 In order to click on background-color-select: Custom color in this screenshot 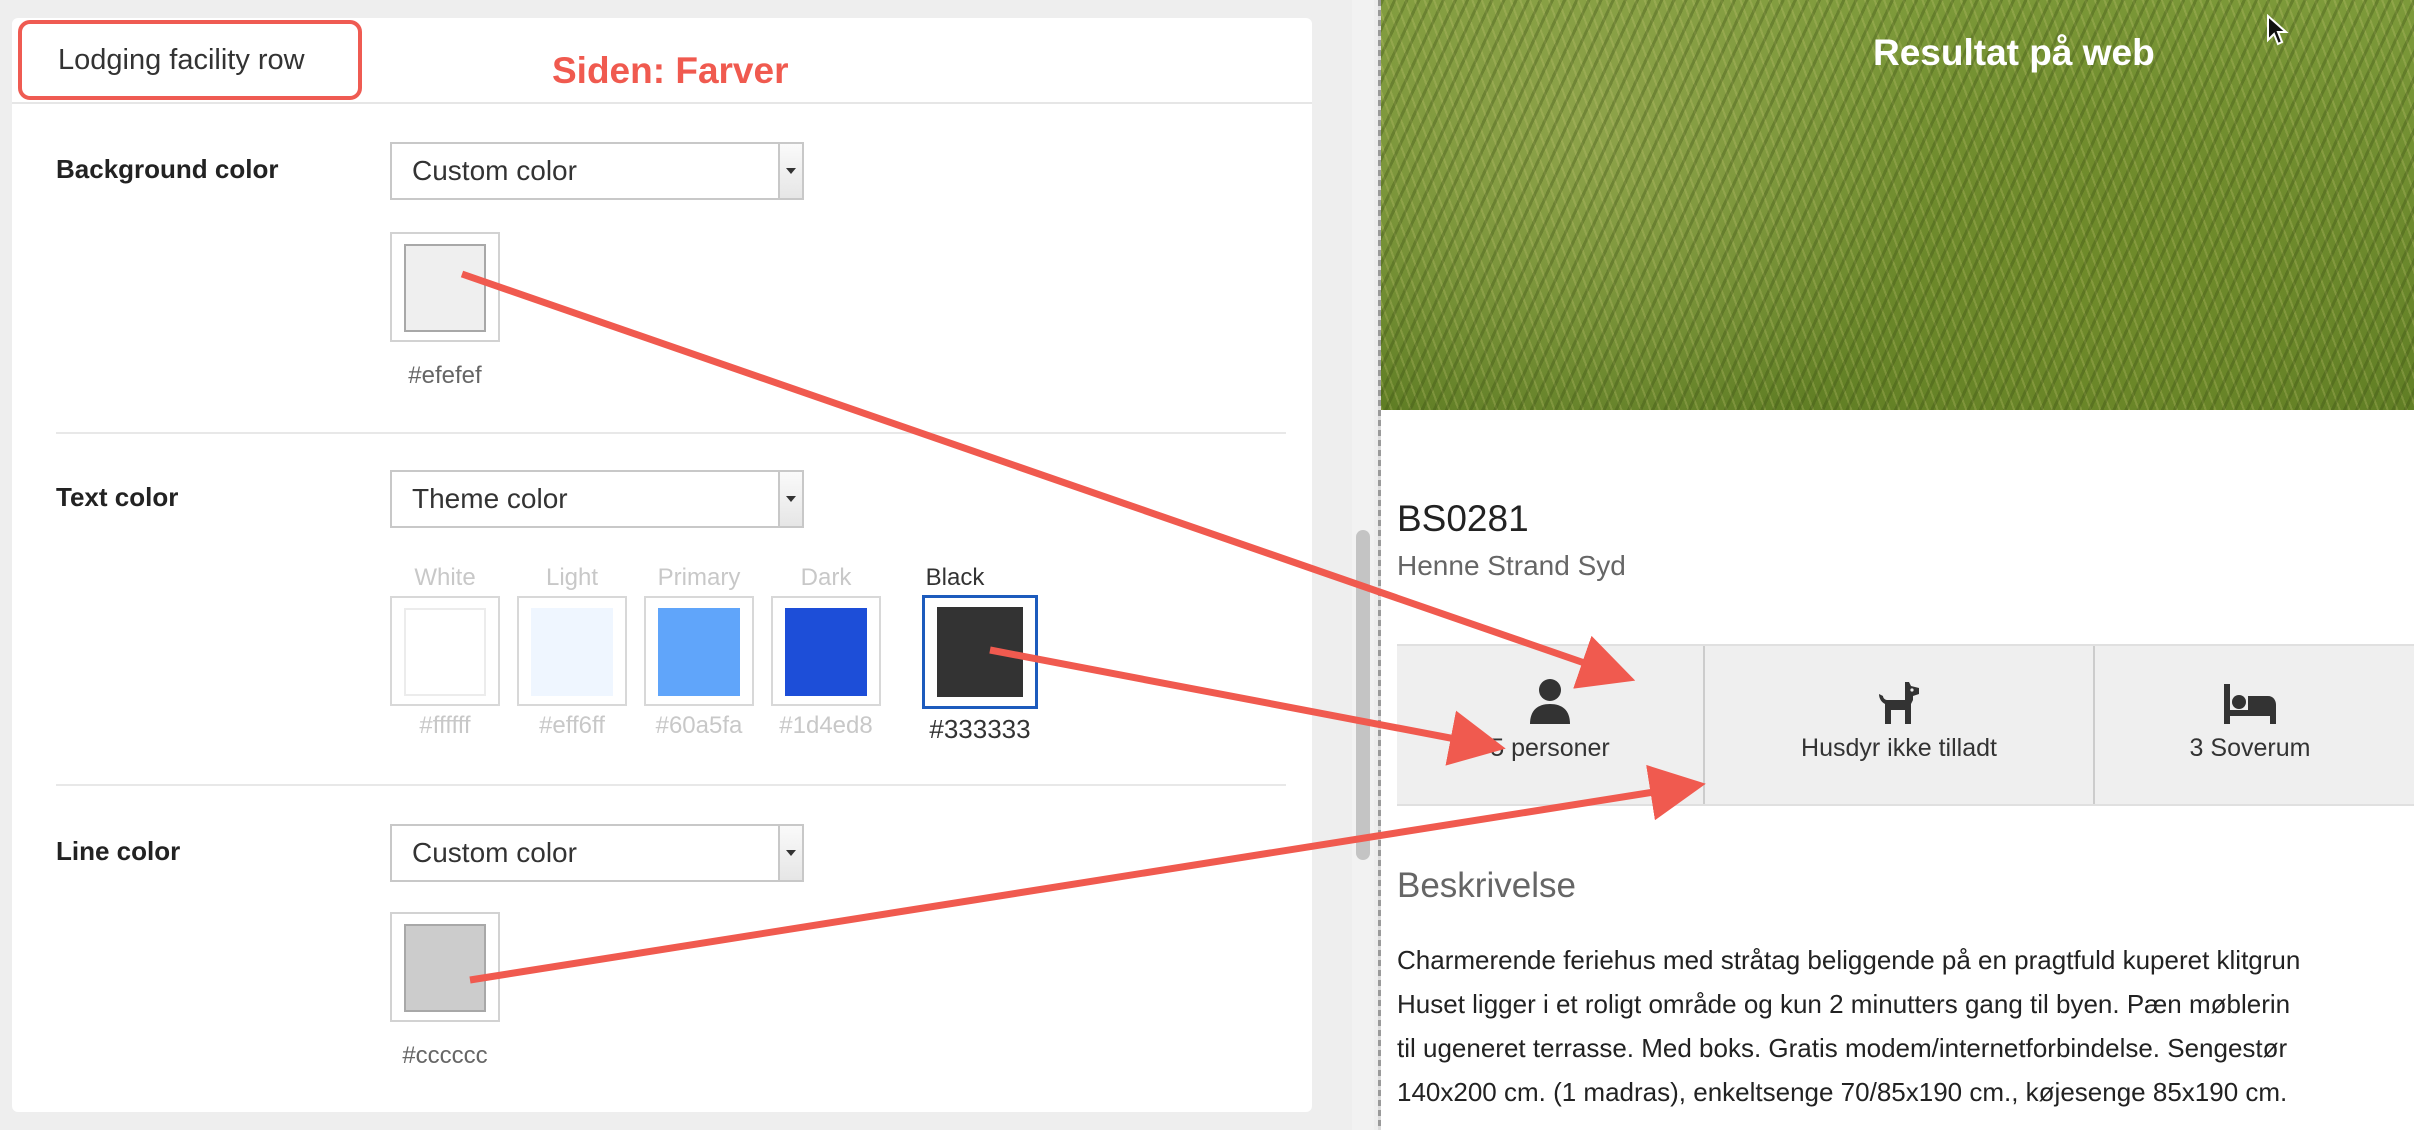, I will do `click(597, 171)`.